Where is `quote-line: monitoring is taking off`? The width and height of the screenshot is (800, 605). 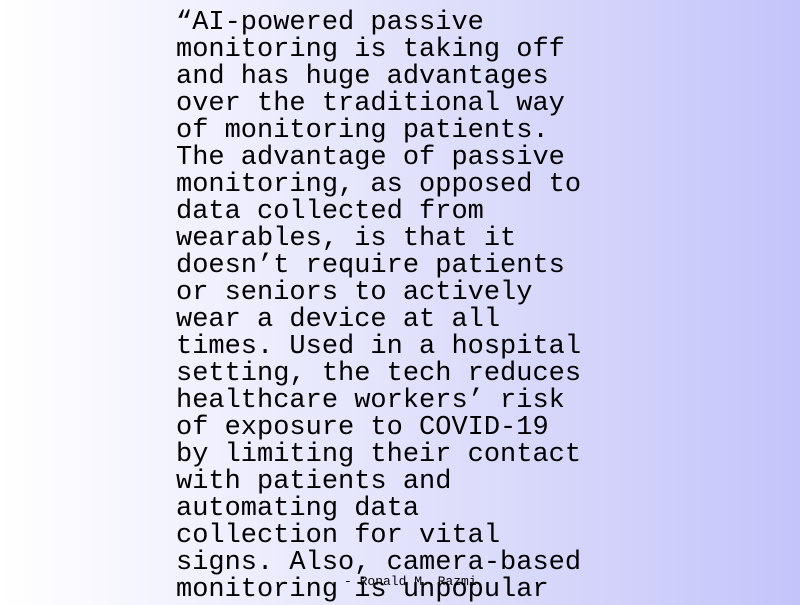
quote-line: monitoring is taking off is located at coordinates (370, 50).